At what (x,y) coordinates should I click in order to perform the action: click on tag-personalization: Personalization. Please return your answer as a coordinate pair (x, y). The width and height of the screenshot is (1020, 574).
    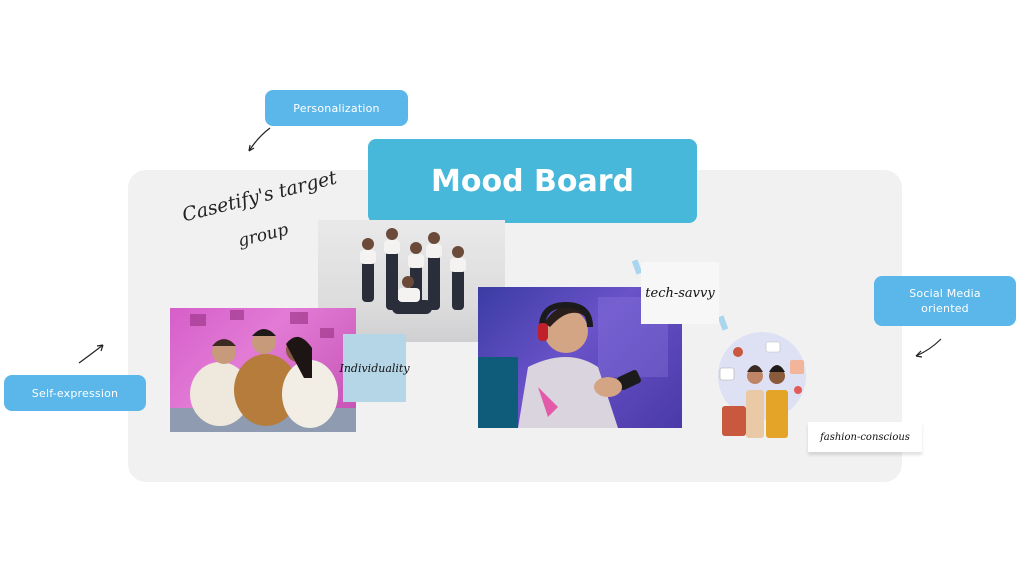
    Looking at the image, I should click on (336, 108).